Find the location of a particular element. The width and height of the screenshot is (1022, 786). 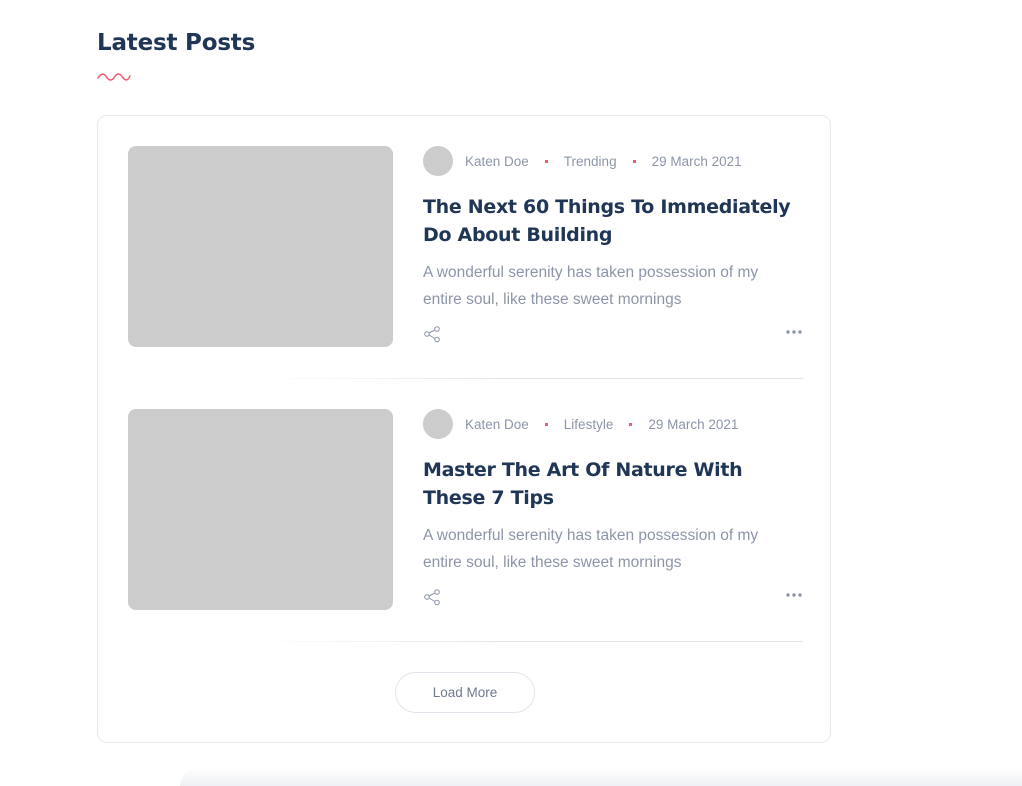

post-category: Lifestyle is located at coordinates (589, 424).